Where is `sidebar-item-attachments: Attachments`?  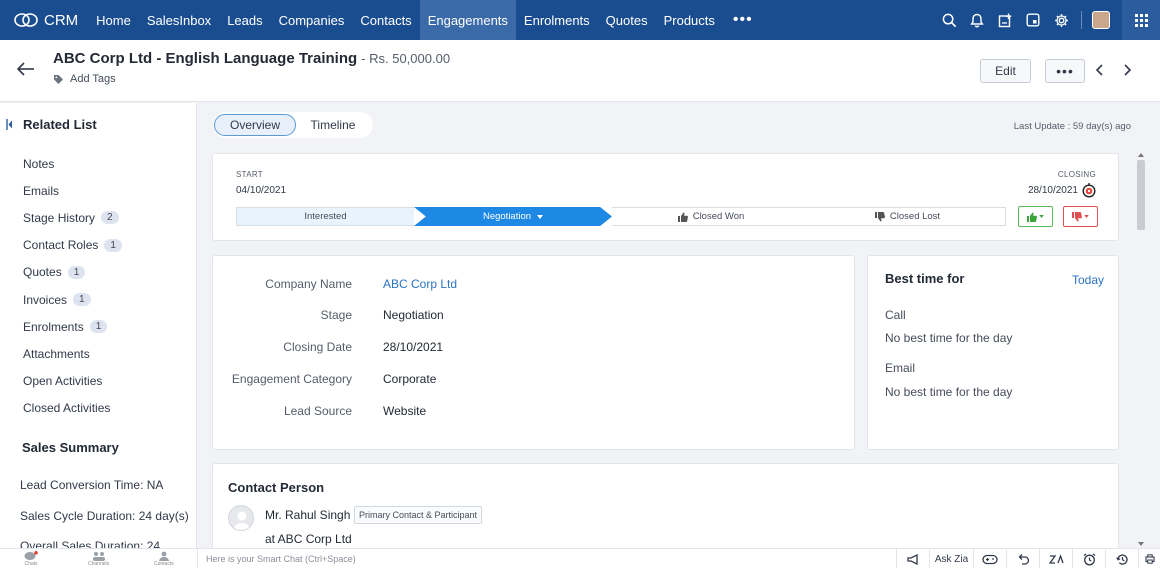 sidebar-item-attachments: Attachments is located at coordinates (72, 353).